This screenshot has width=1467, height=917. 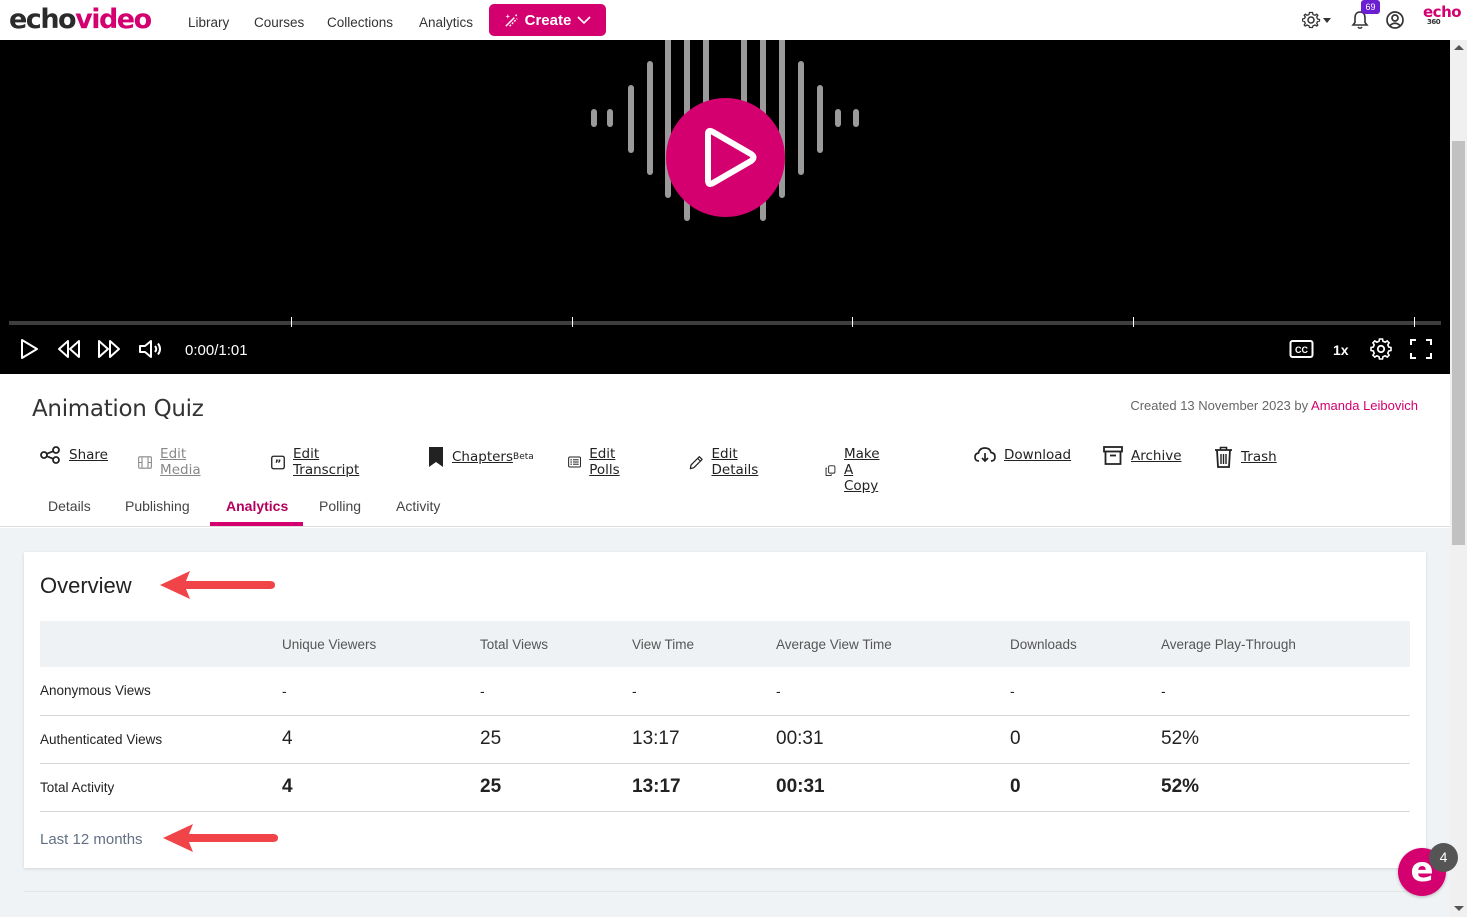 I want to click on fast-forward-icon, so click(x=109, y=349).